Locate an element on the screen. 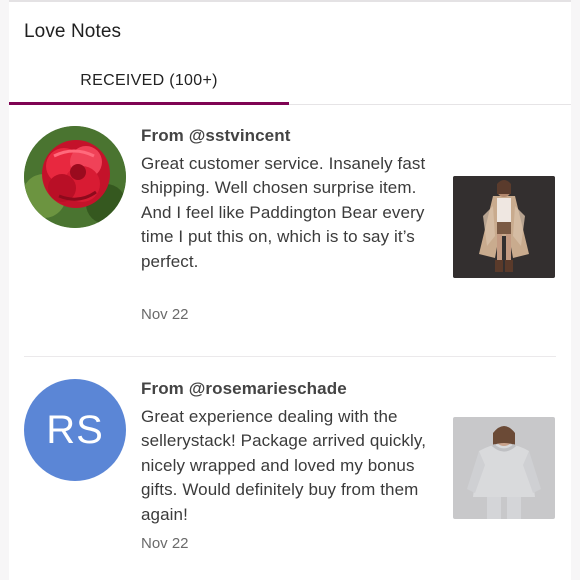  coat-outfit-photo-icon is located at coordinates (504, 227).